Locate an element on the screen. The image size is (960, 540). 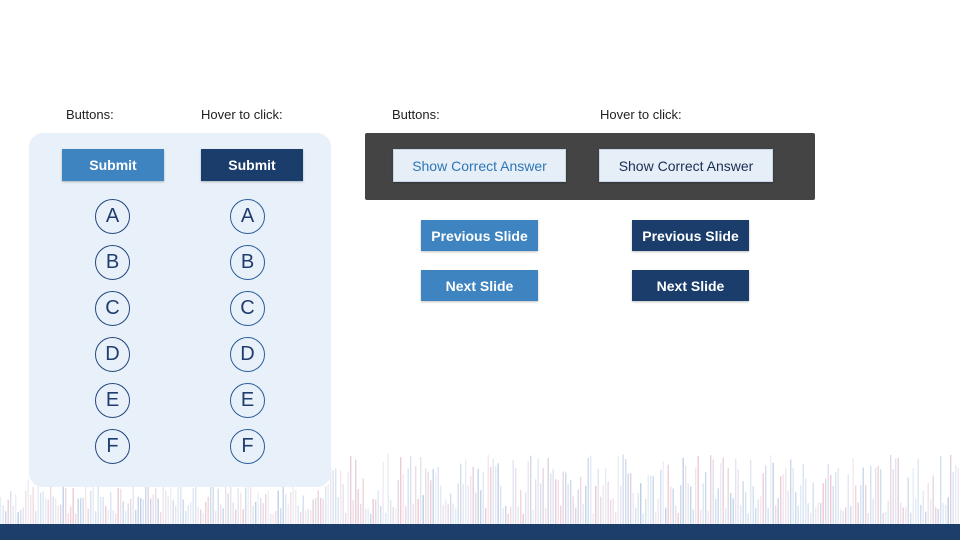
option-b-button: B is located at coordinates (112, 262).